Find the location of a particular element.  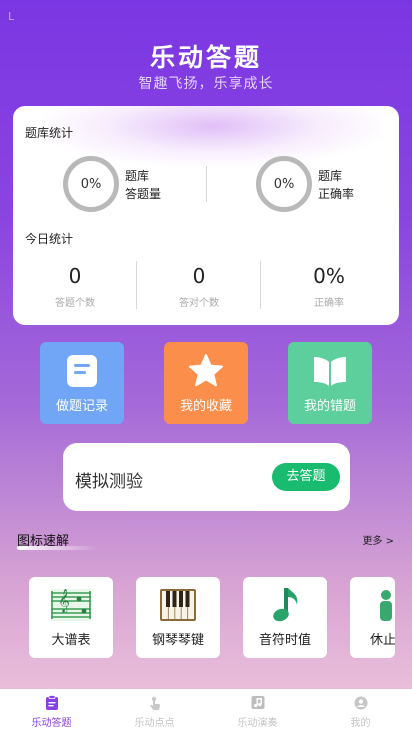

practice-record-button: 做题记录 is located at coordinates (82, 383).